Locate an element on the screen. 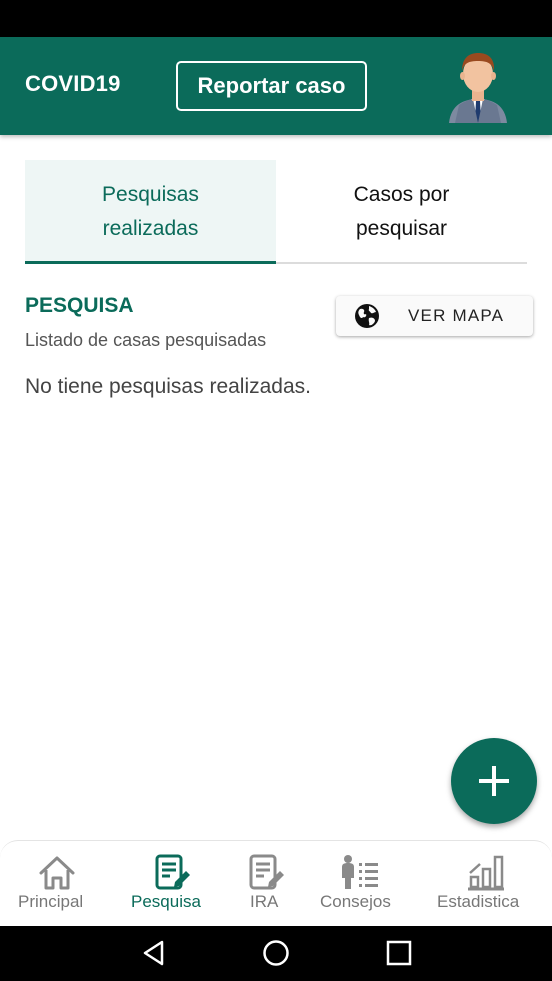 This screenshot has width=552, height=981. nav-item-ira: IRA is located at coordinates (265, 884).